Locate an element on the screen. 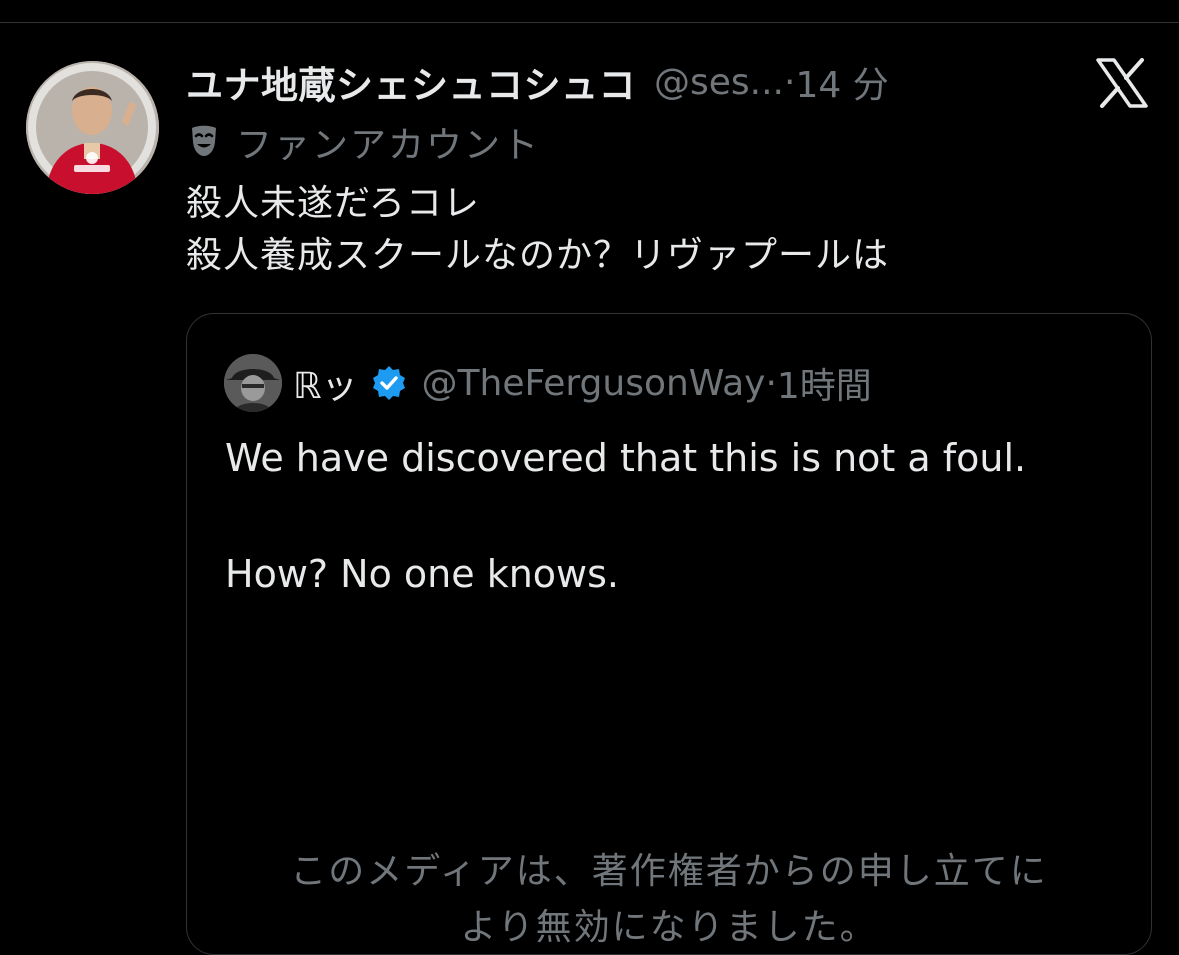 This screenshot has height=955, width=1179. quoted-text-blank-line is located at coordinates (625, 516).